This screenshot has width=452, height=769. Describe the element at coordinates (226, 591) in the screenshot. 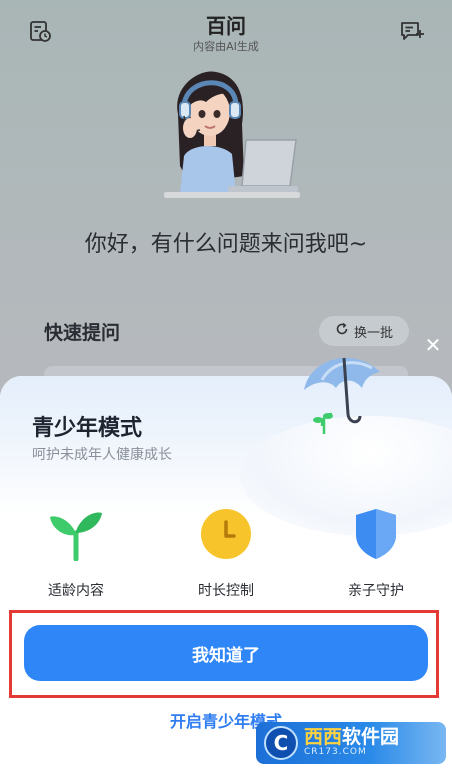

I see `feature-label: 时长控制` at that location.